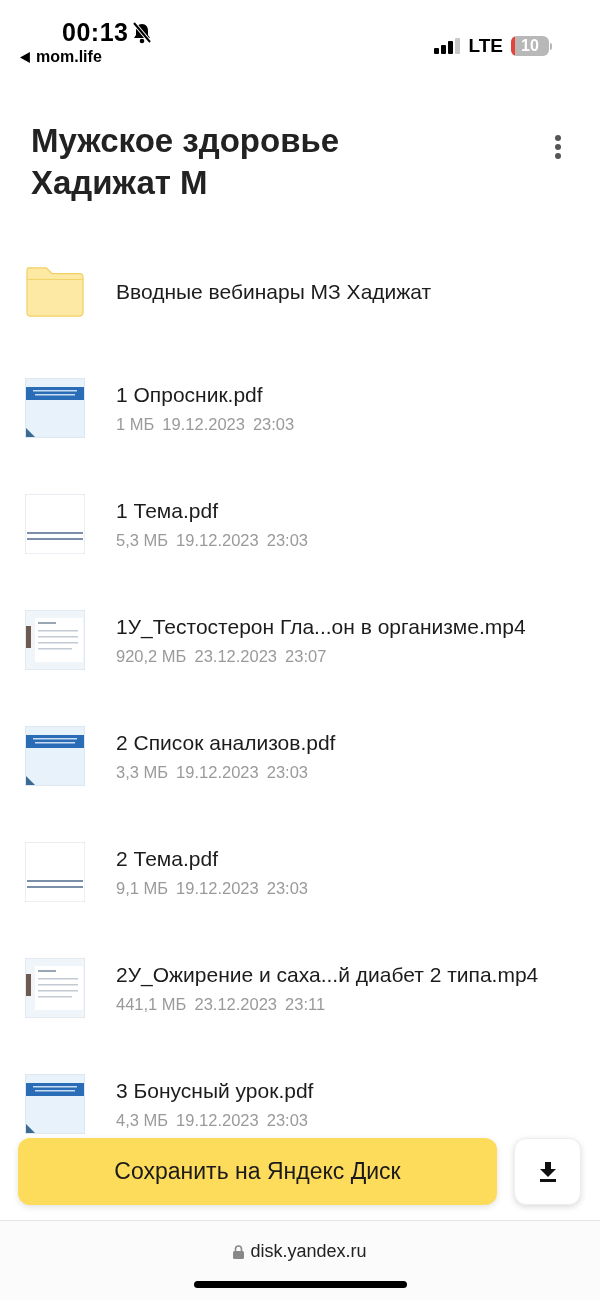 Image resolution: width=600 pixels, height=1300 pixels. What do you see at coordinates (186, 162) in the screenshot?
I see `folder-title: Мужское здоровье Хадижат М` at bounding box center [186, 162].